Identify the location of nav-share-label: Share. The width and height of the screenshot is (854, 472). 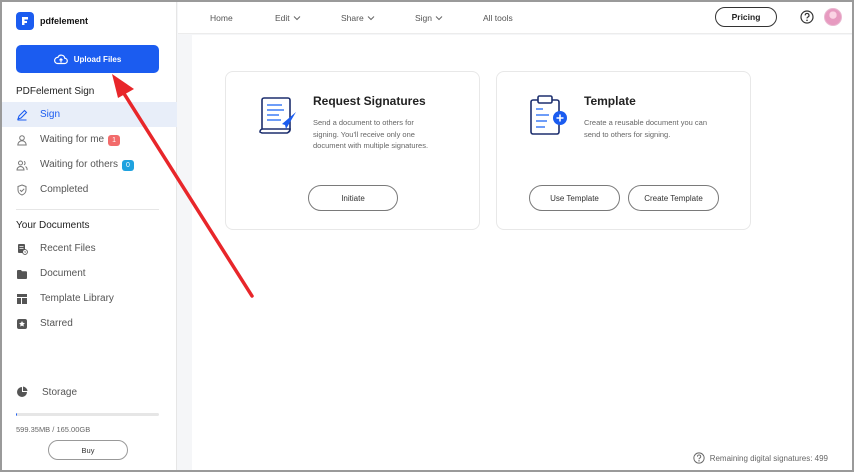
(352, 18).